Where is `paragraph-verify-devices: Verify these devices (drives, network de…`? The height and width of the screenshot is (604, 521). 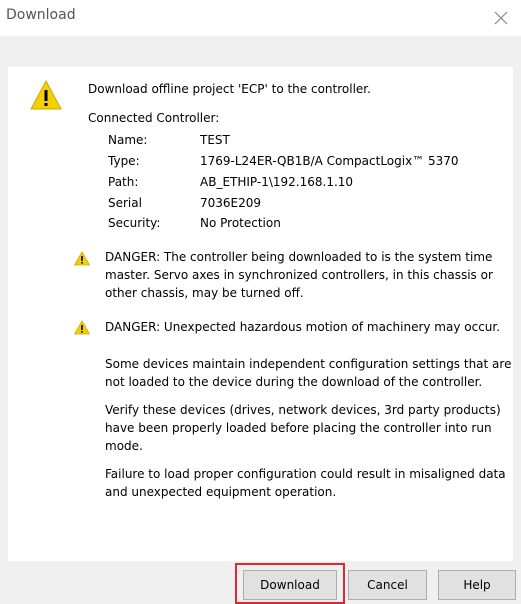 paragraph-verify-devices: Verify these devices (drives, network de… is located at coordinates (303, 428).